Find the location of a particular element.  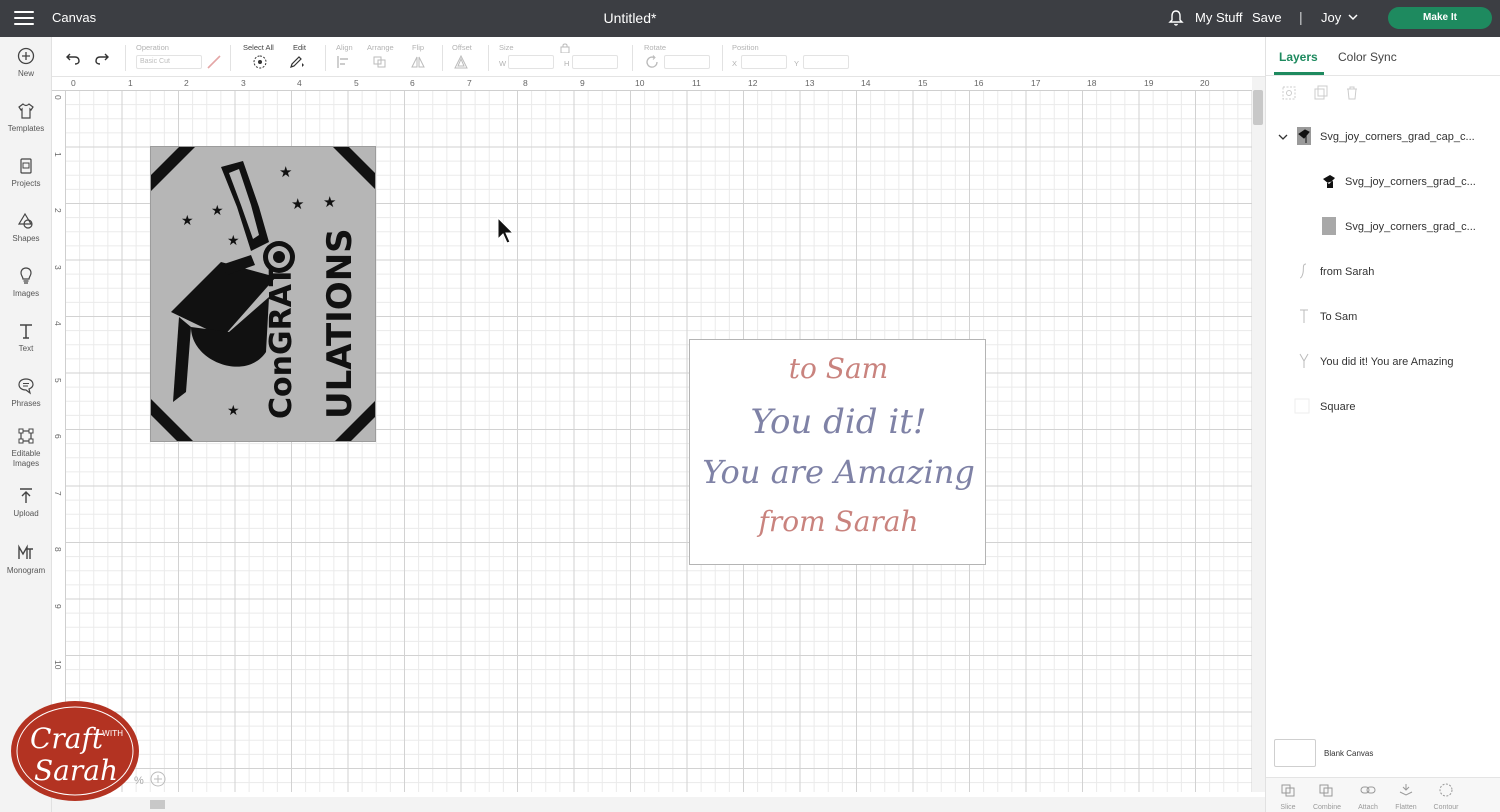

sidebar-item-label: Upload is located at coordinates (26, 513).